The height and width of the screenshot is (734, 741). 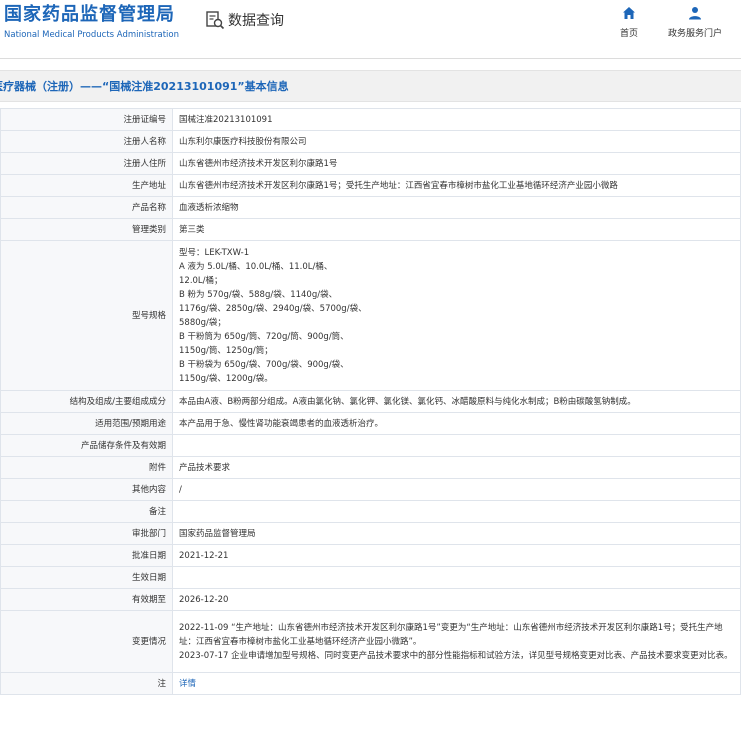 I want to click on table-row: 注详情, so click(x=370, y=683).